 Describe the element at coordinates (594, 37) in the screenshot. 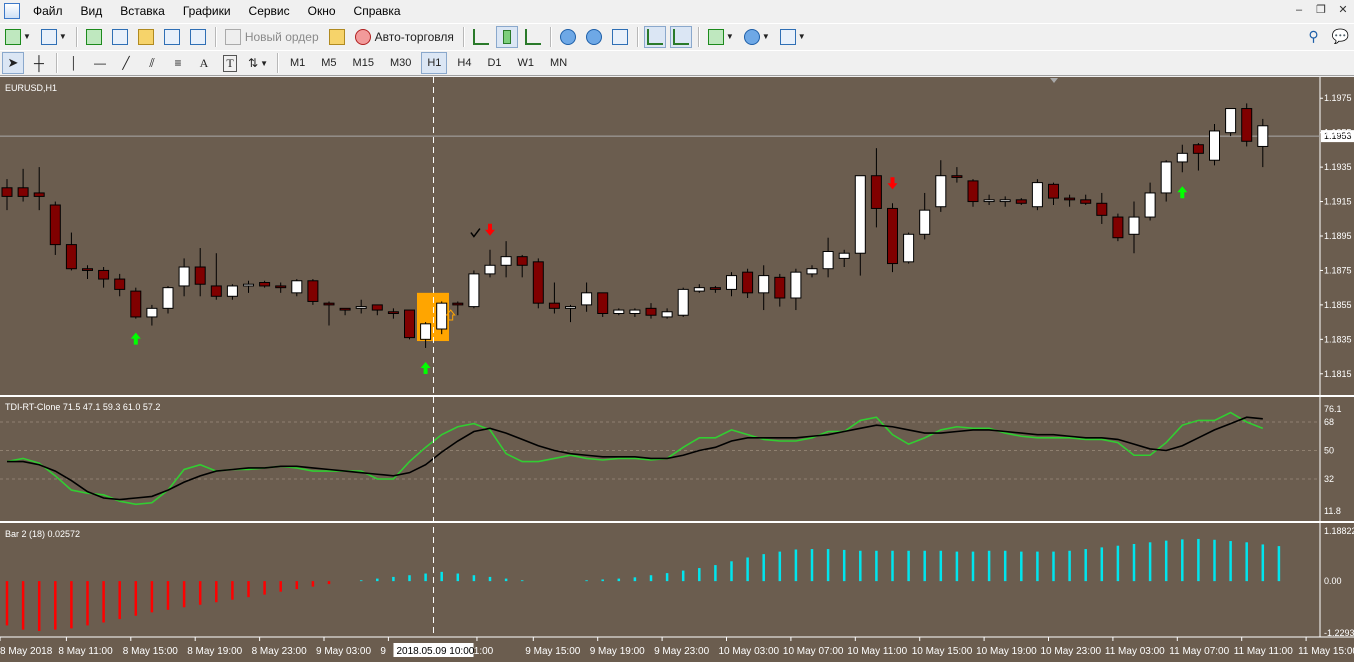

I see `zoom-out-button` at that location.